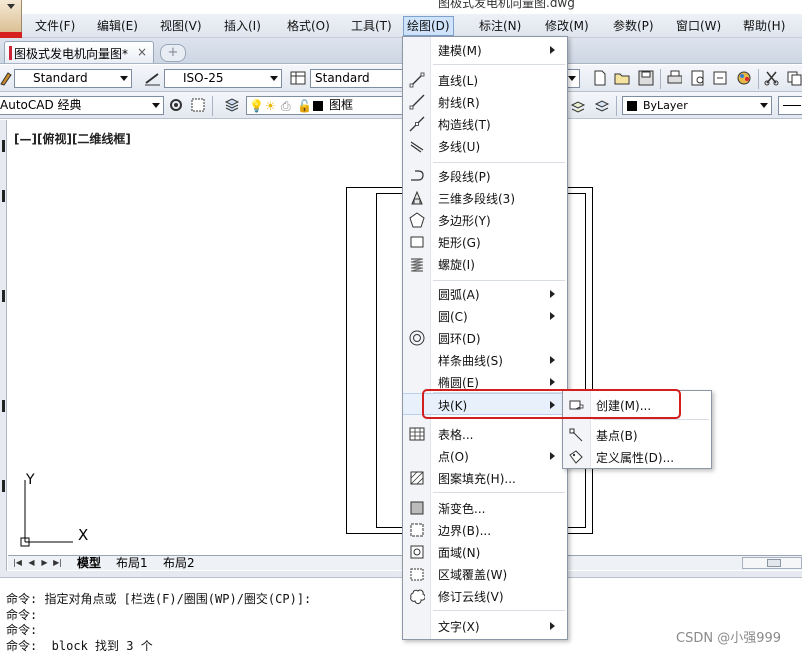 This screenshot has height=652, width=802. Describe the element at coordinates (417, 80) in the screenshot. I see `line-icon` at that location.